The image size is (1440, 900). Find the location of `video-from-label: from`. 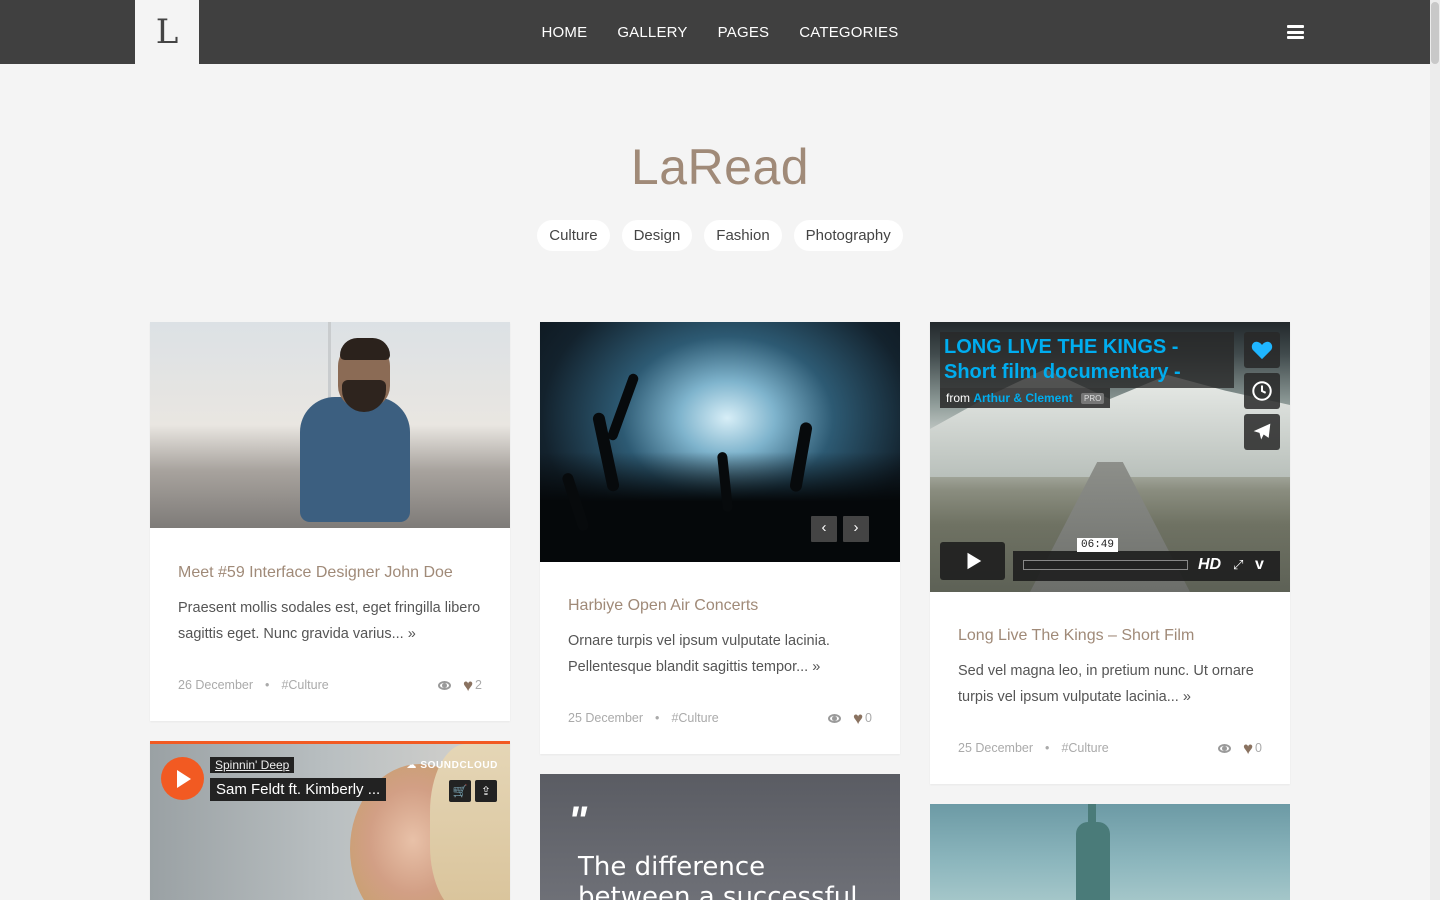

video-from-label: from is located at coordinates (958, 398).